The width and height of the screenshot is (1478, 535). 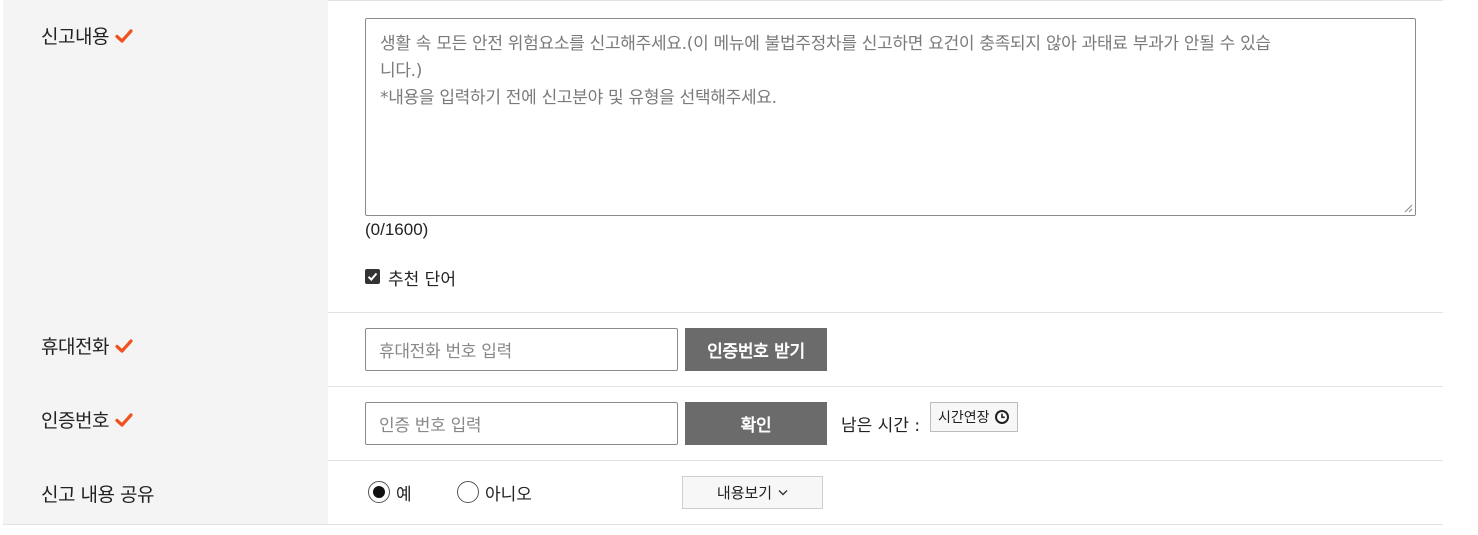 What do you see at coordinates (165, 492) in the screenshot?
I see `label-cell: 신고 내용 공유` at bounding box center [165, 492].